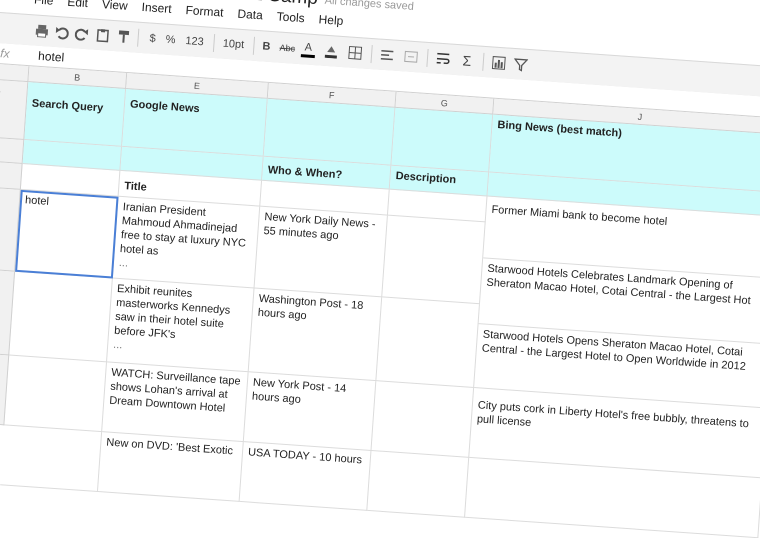 The height and width of the screenshot is (538, 760). I want to click on merge-cells-icon, so click(410, 56).